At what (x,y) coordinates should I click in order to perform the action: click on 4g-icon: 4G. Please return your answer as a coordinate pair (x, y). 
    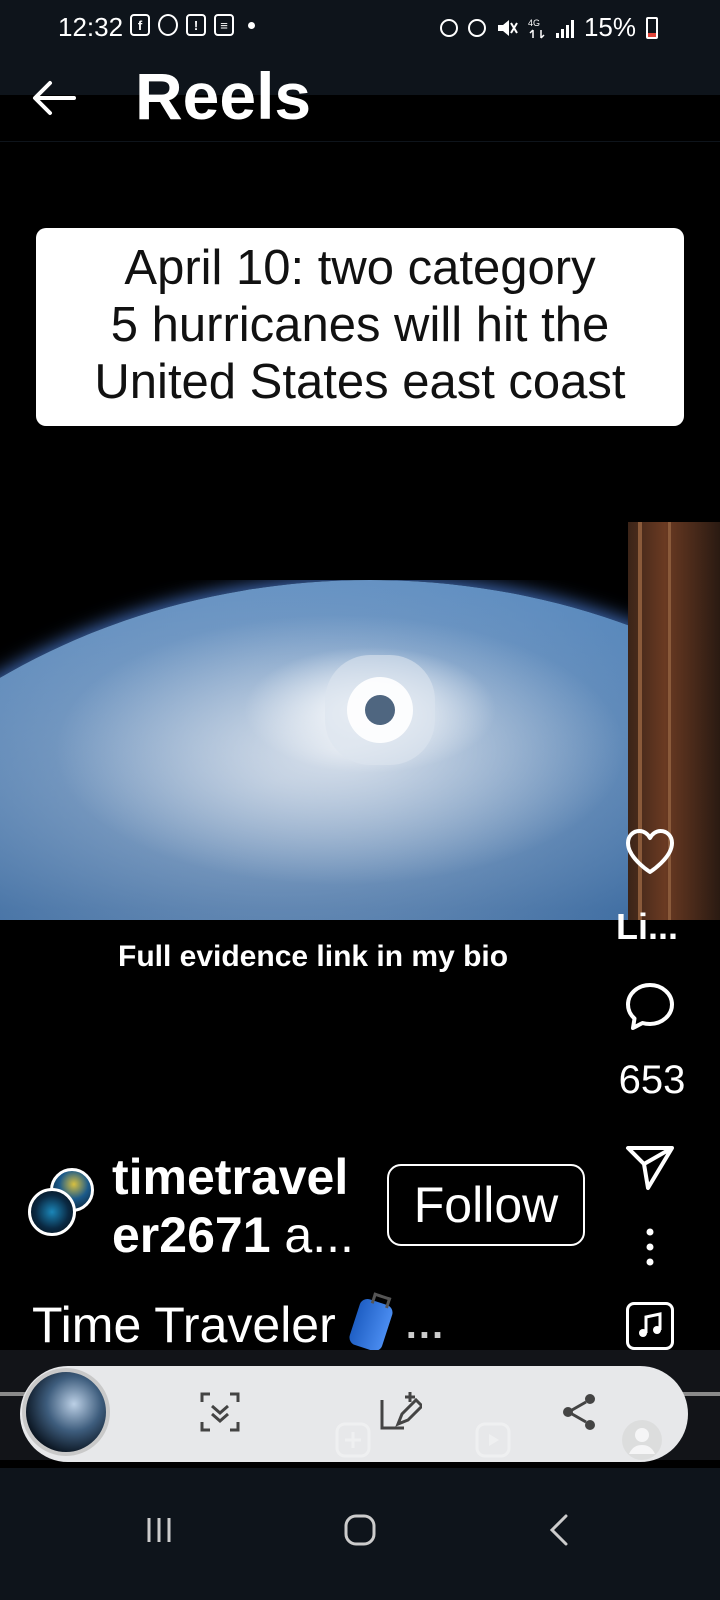
    Looking at the image, I should click on (536, 28).